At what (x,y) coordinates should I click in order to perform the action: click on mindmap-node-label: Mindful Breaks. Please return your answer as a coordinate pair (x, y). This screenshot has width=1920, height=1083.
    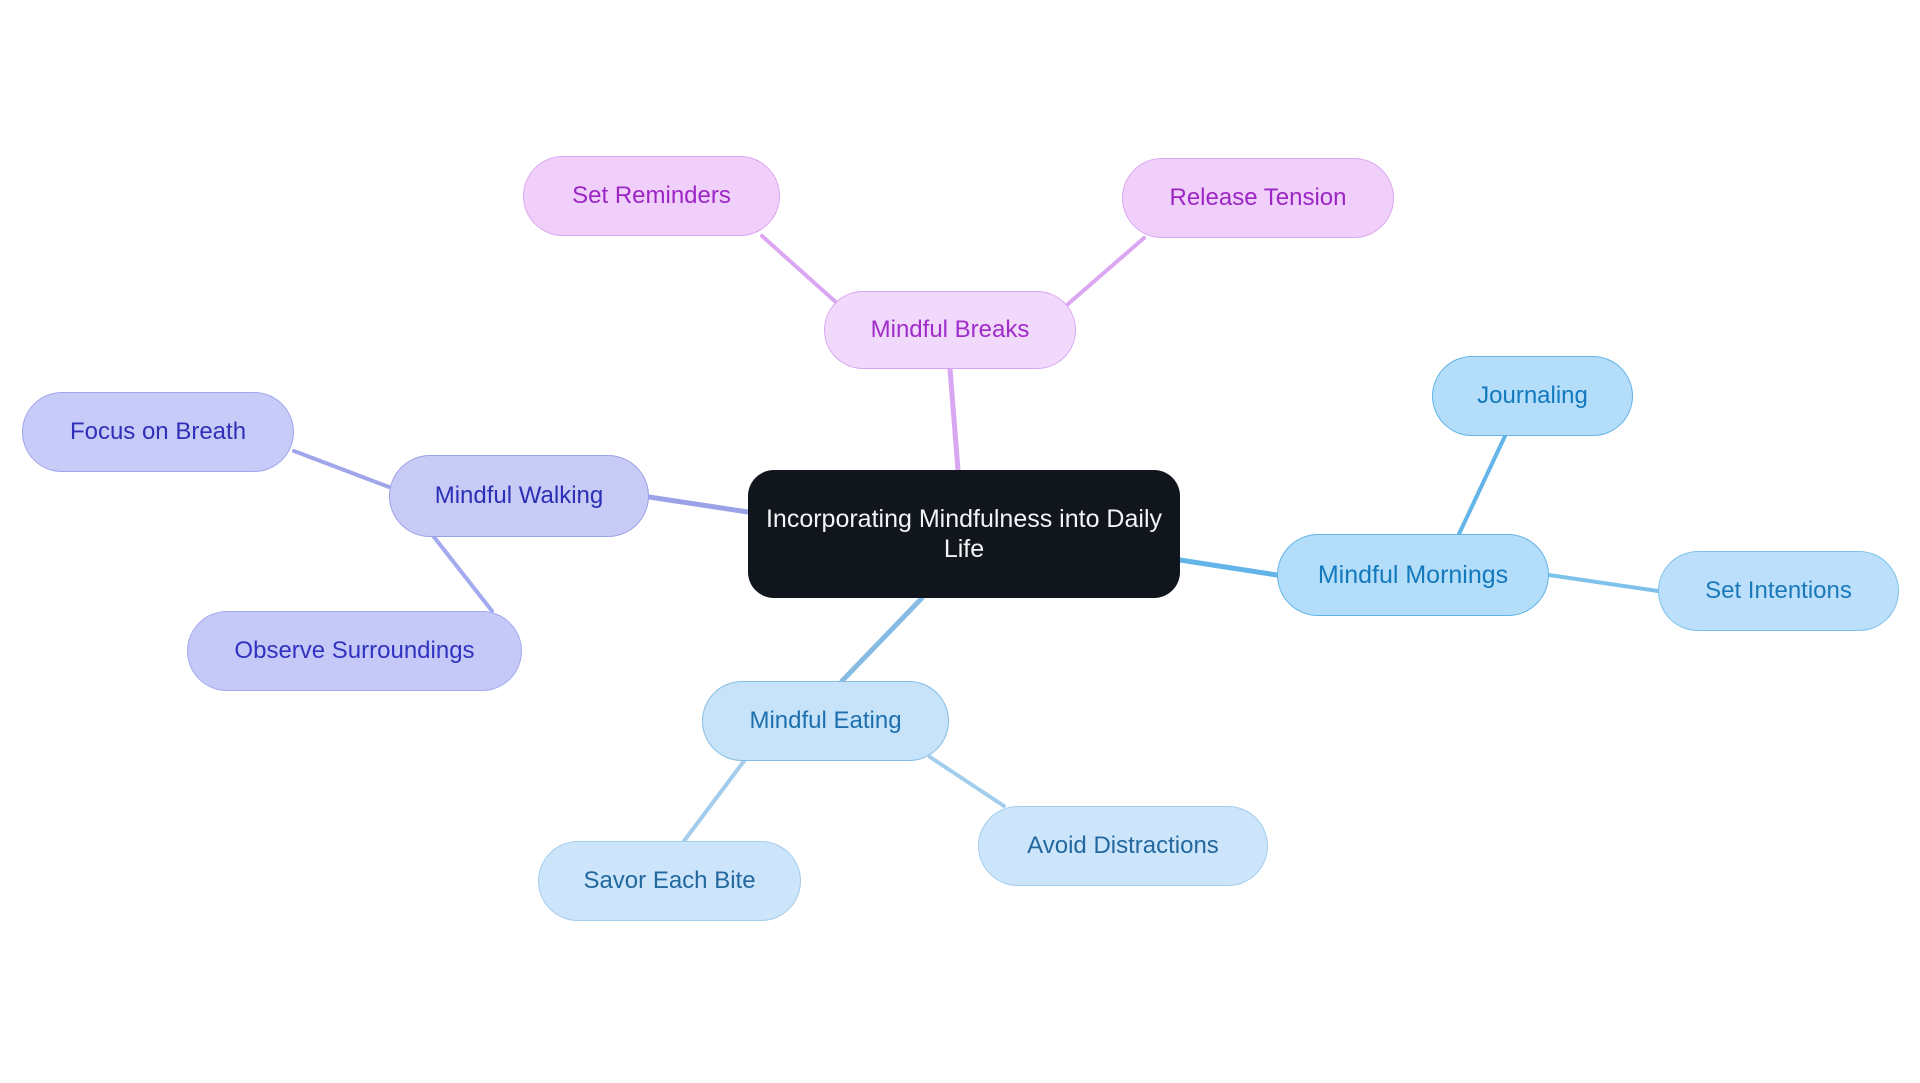
    Looking at the image, I should click on (950, 330).